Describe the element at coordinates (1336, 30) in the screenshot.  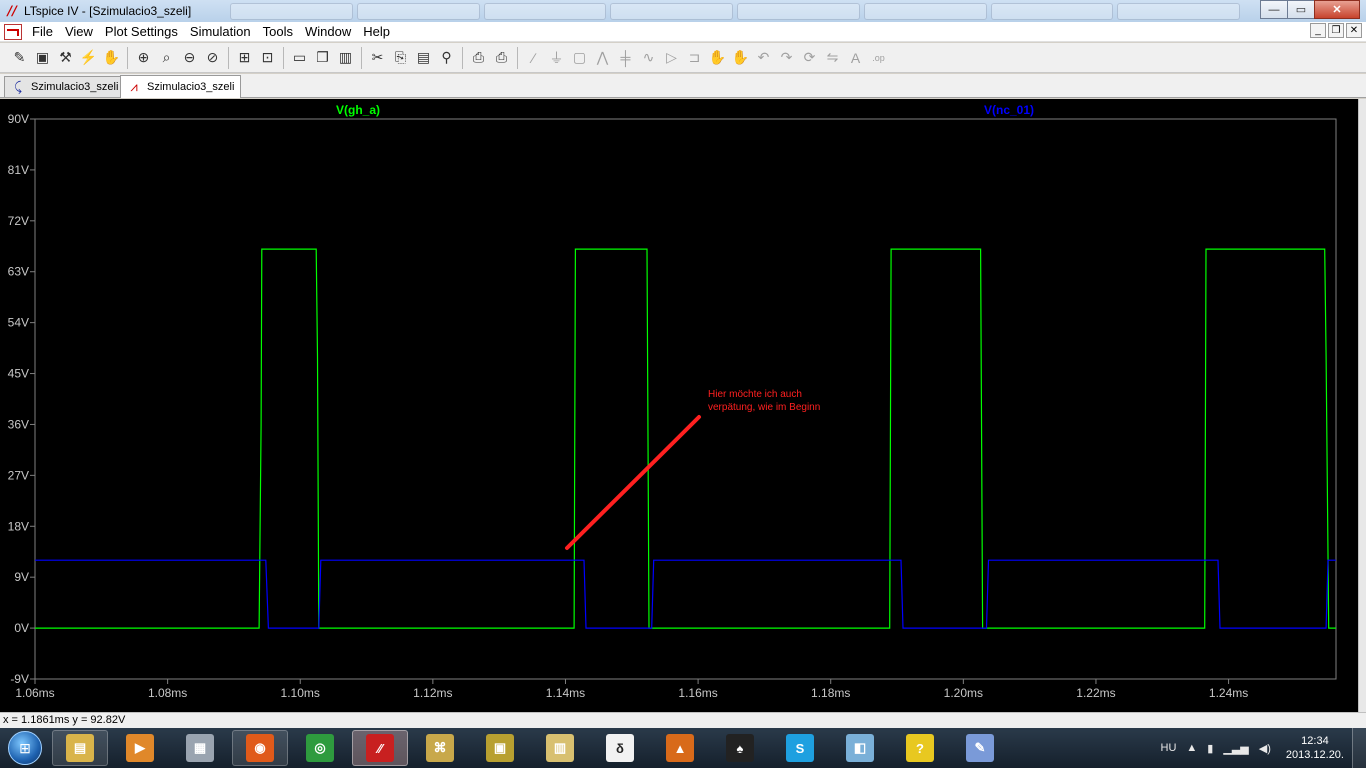
I see `mdi-restore-button: ❐` at that location.